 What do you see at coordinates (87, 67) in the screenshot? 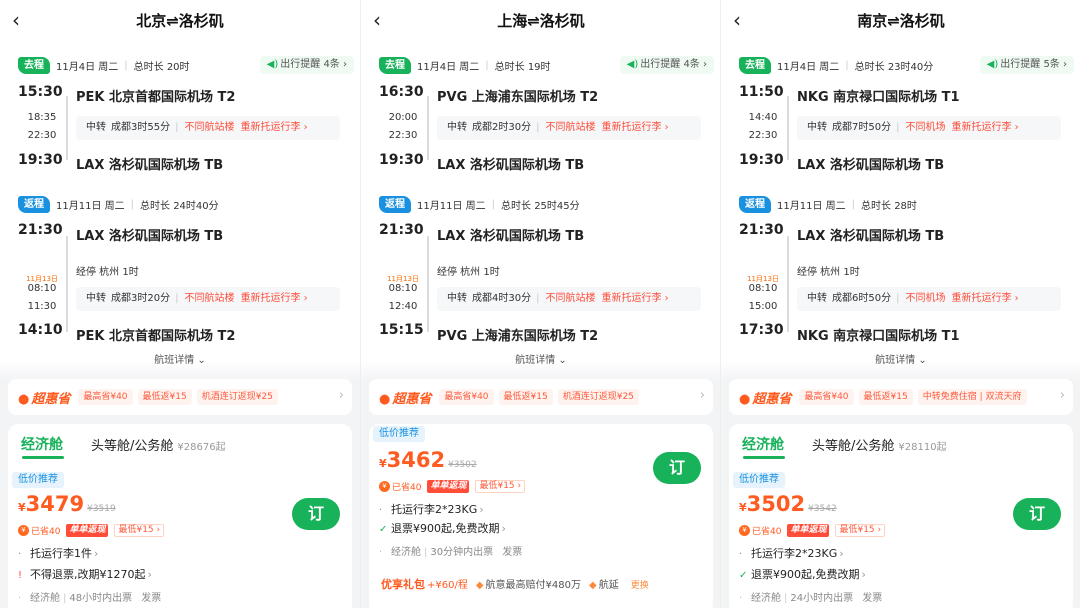
I see `outbound-date: 11月4日 周二` at bounding box center [87, 67].